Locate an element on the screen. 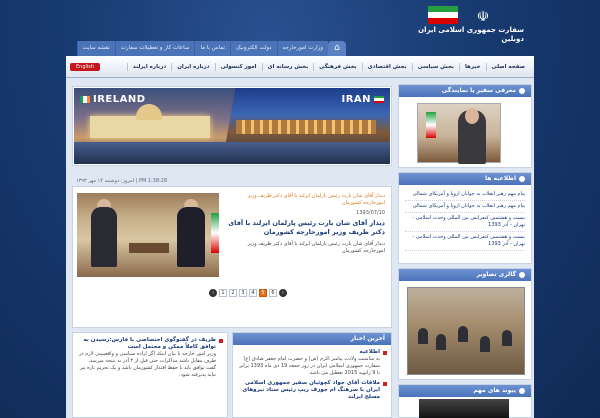 The width and height of the screenshot is (600, 418). main-nav-item-economic: بخش اقتصادی is located at coordinates (386, 66).